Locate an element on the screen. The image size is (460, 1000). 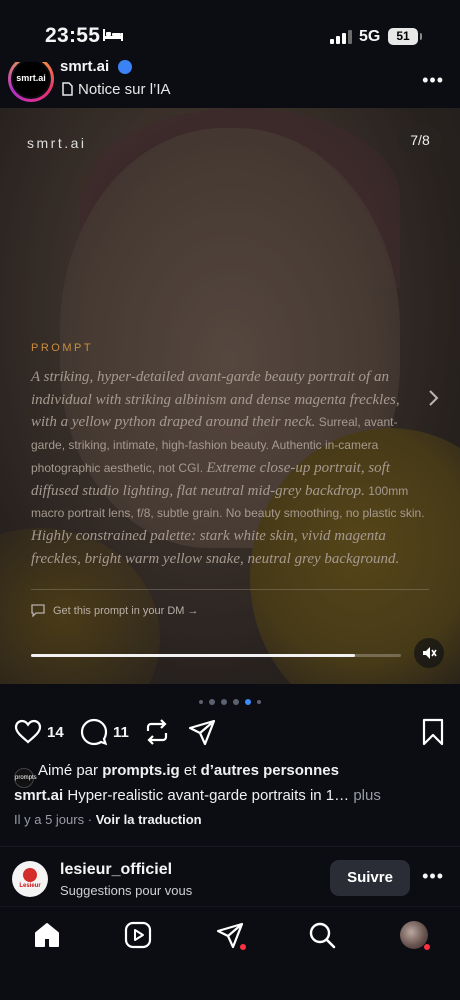
dm-icon is located at coordinates (38, 611).